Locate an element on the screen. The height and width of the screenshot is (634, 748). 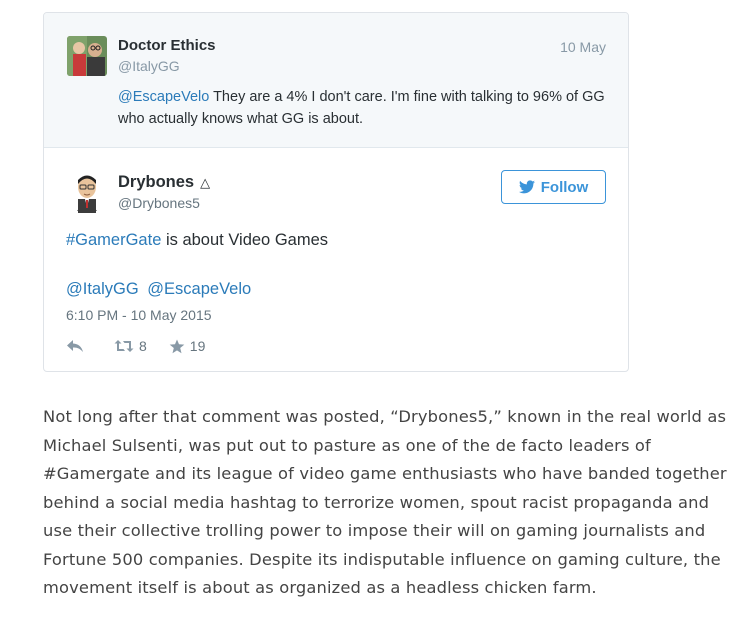
triangle-icon: △ is located at coordinates (205, 182).